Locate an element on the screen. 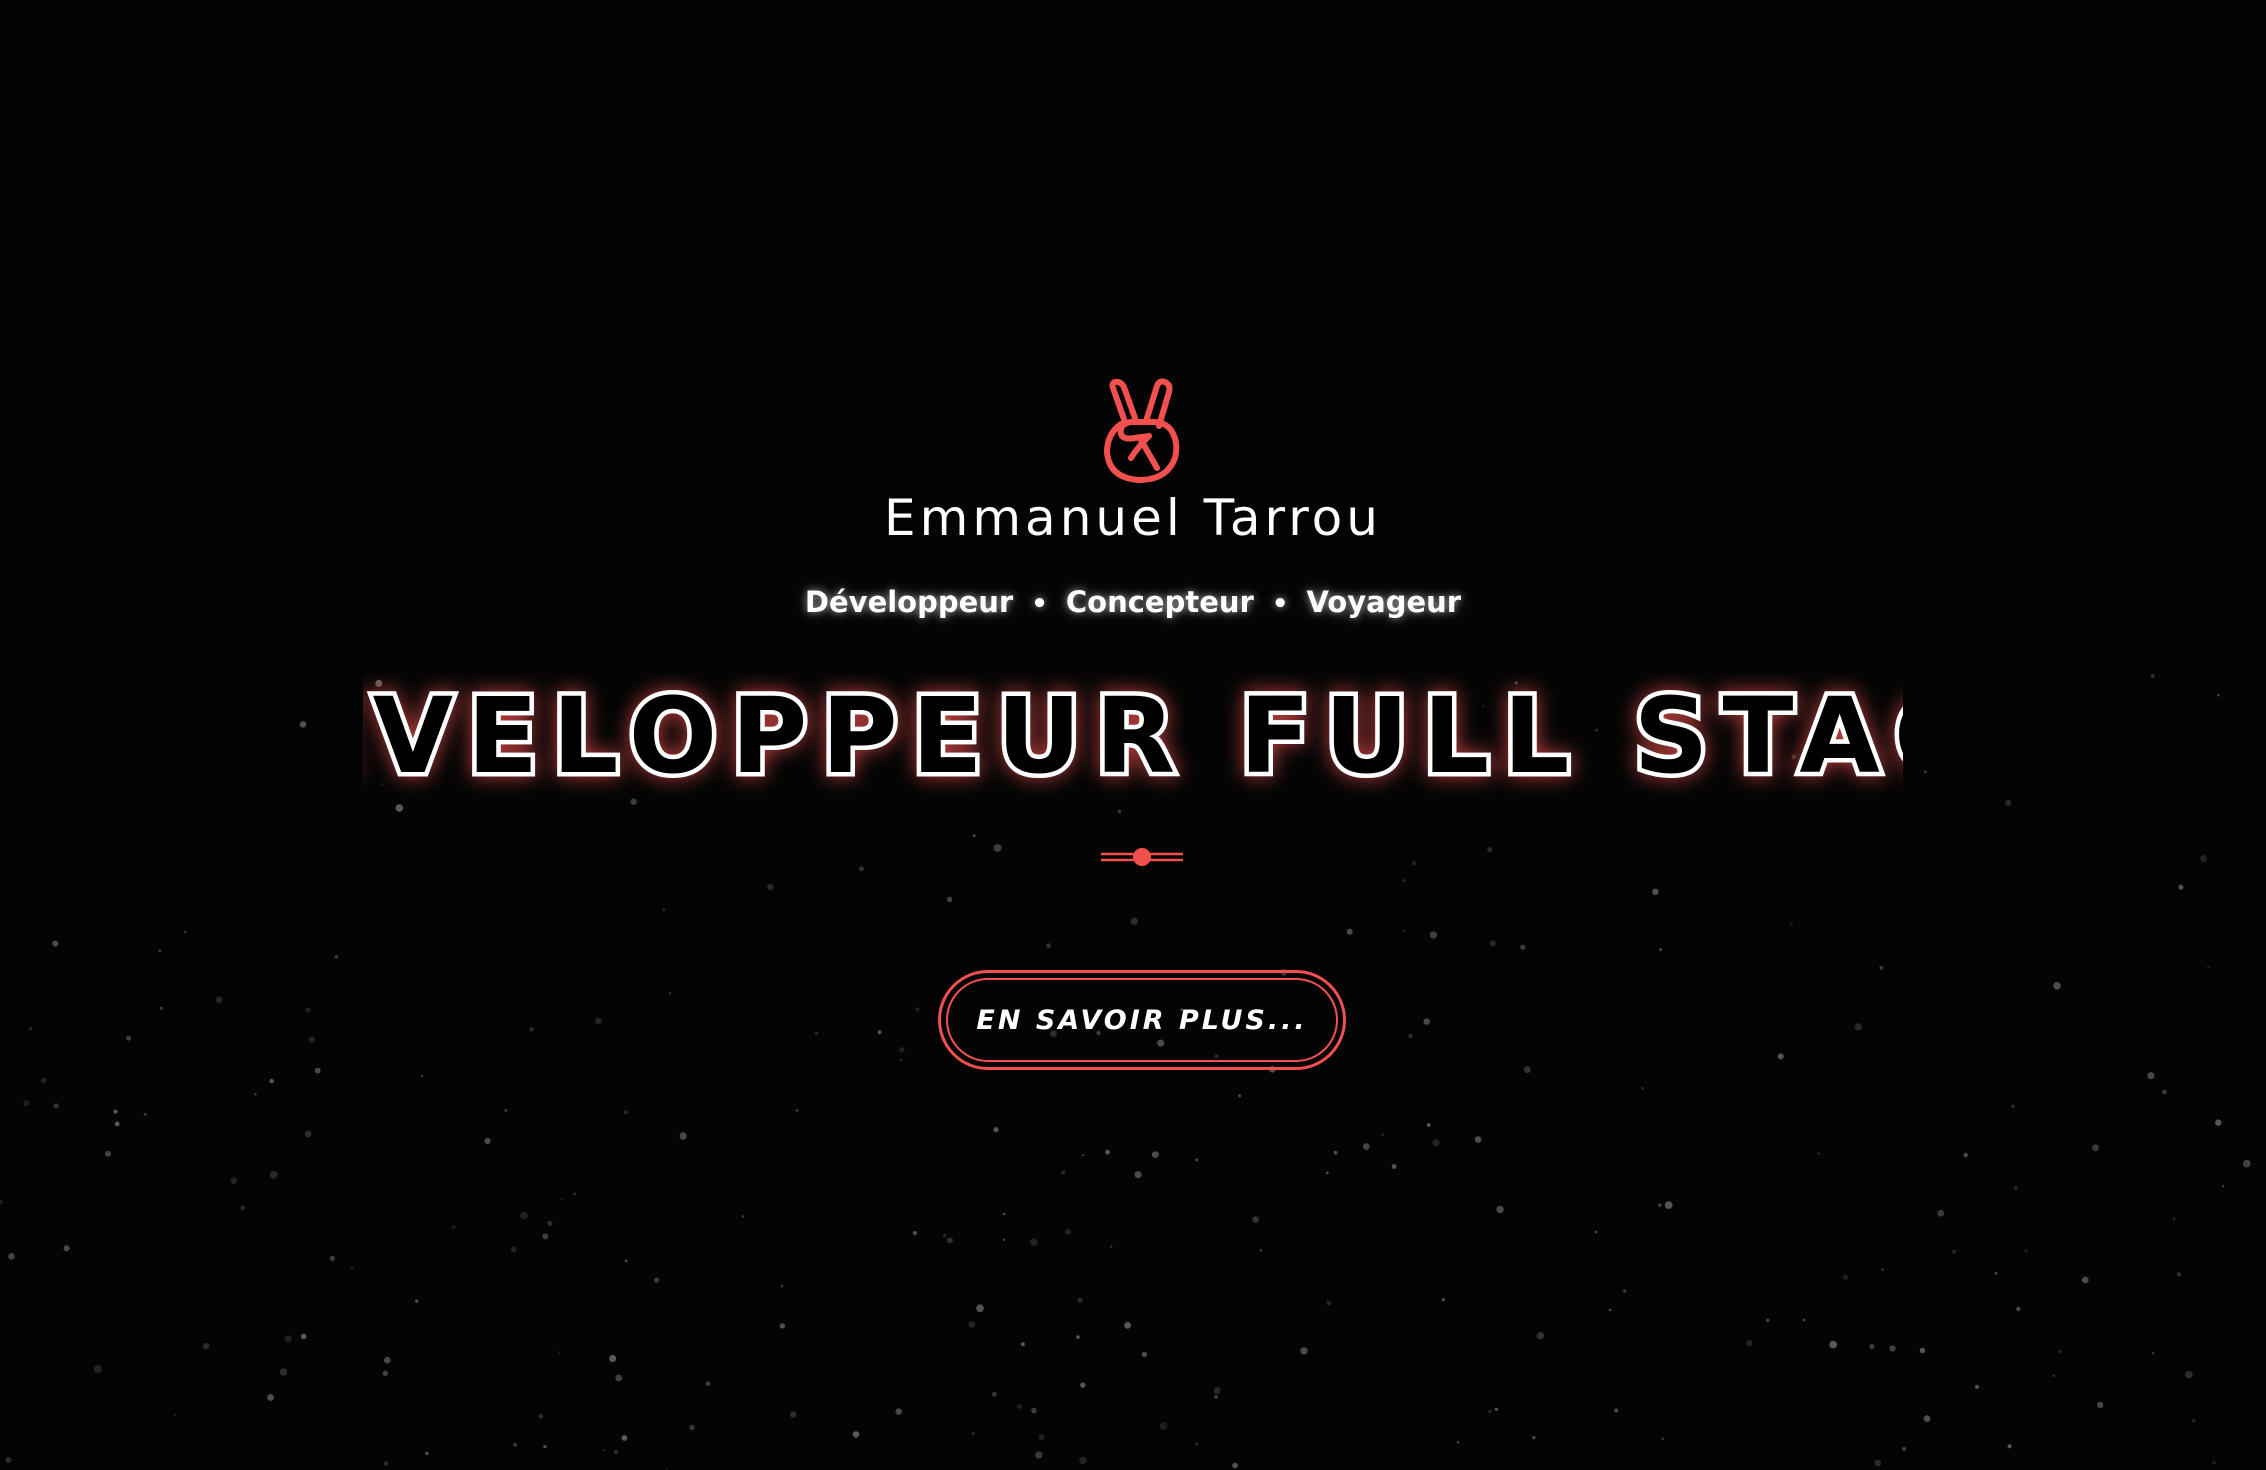 This screenshot has height=1470, width=2266. dot-line-divider-icon is located at coordinates (1142, 857).